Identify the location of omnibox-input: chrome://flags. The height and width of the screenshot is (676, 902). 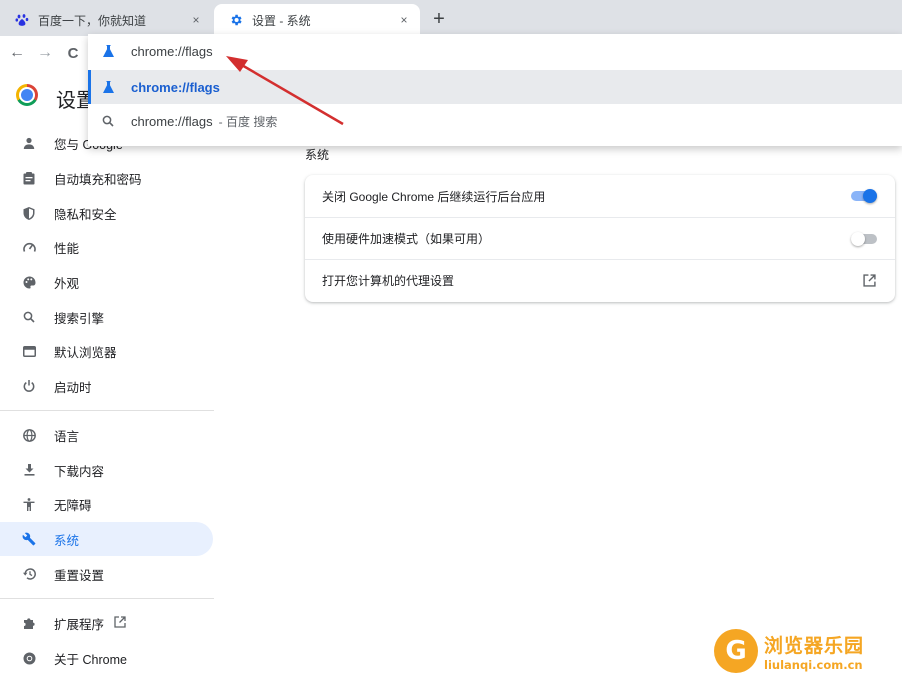
(495, 51).